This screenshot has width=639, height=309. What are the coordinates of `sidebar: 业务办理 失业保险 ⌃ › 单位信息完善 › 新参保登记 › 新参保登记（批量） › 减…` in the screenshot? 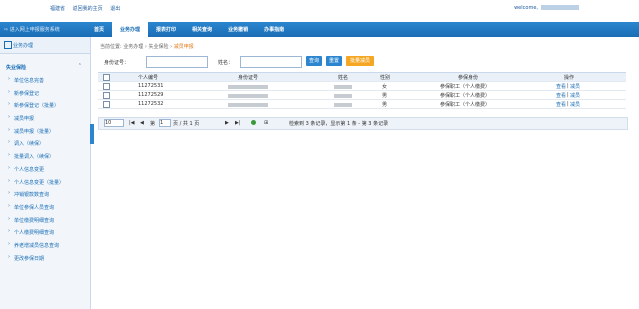 It's located at (45, 173).